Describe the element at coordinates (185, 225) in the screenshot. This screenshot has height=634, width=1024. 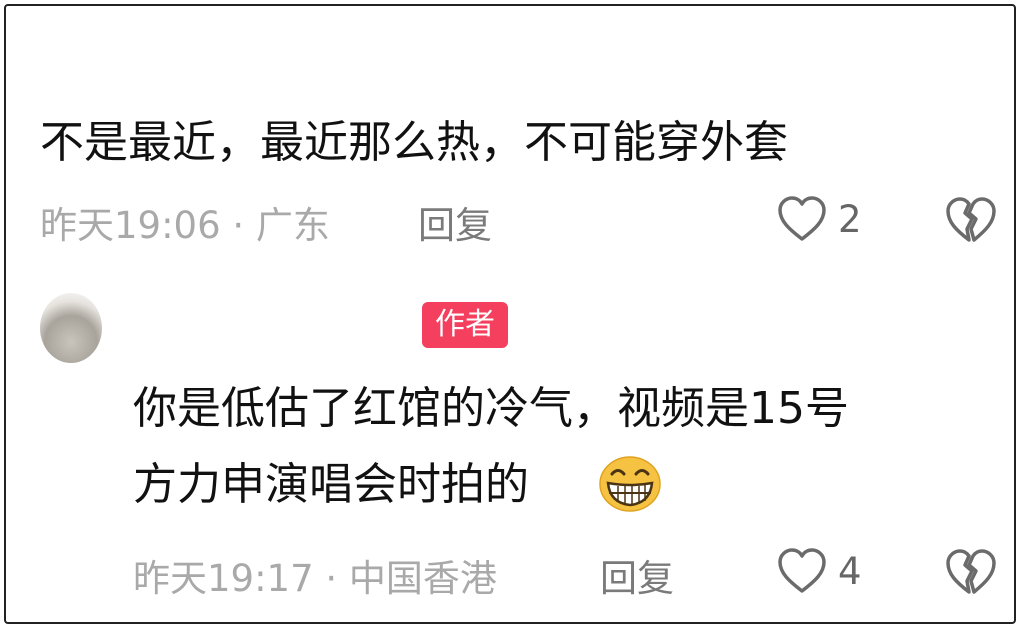
I see `comment-meta: 昨天19:06 · 广东` at that location.